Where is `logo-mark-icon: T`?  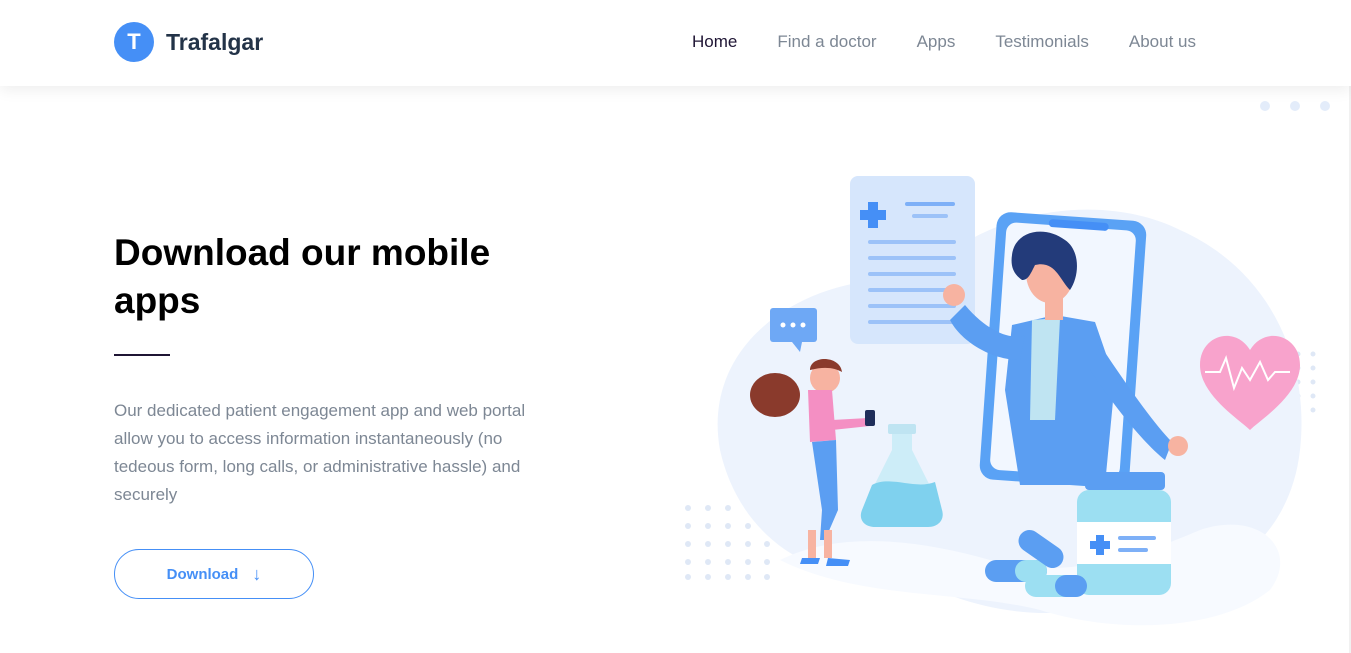 logo-mark-icon: T is located at coordinates (134, 42).